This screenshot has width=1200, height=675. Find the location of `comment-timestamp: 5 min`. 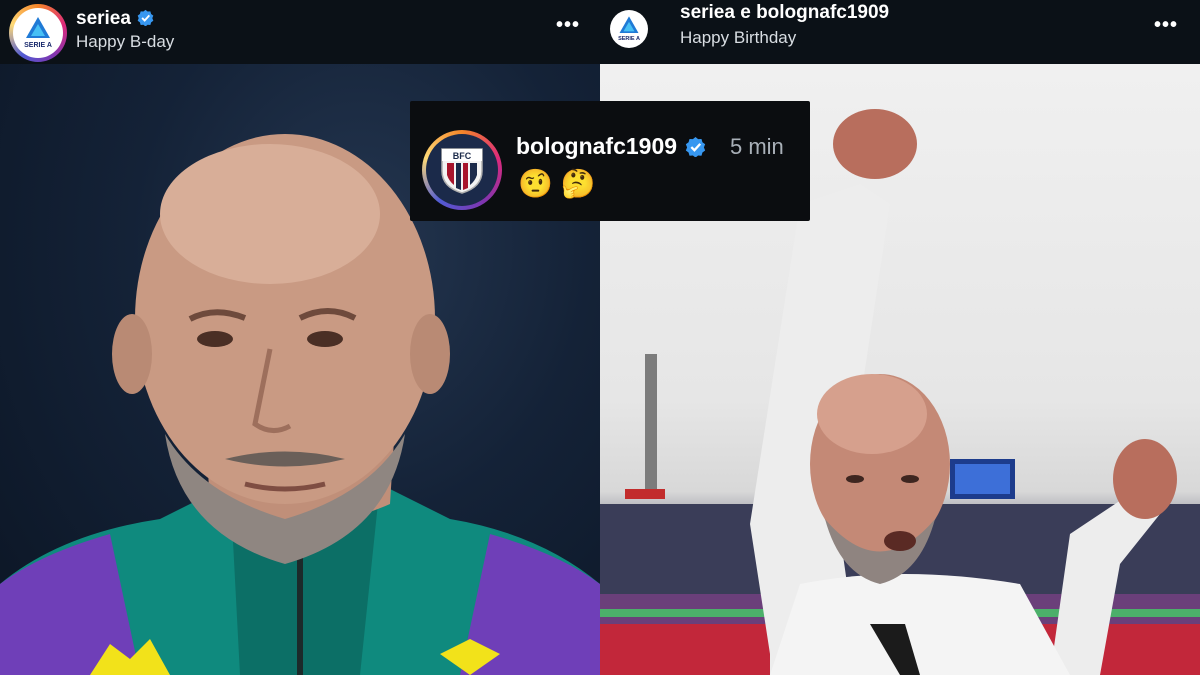

comment-timestamp: 5 min is located at coordinates (757, 146).